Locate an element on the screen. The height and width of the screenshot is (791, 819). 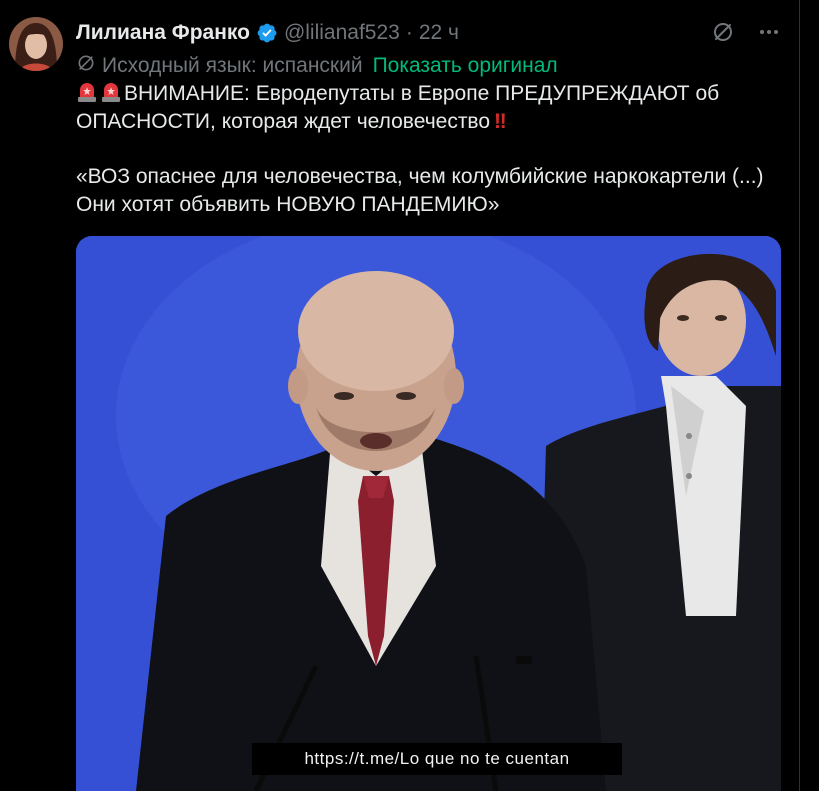
tweet-timestamp: 22 ч is located at coordinates (439, 33).